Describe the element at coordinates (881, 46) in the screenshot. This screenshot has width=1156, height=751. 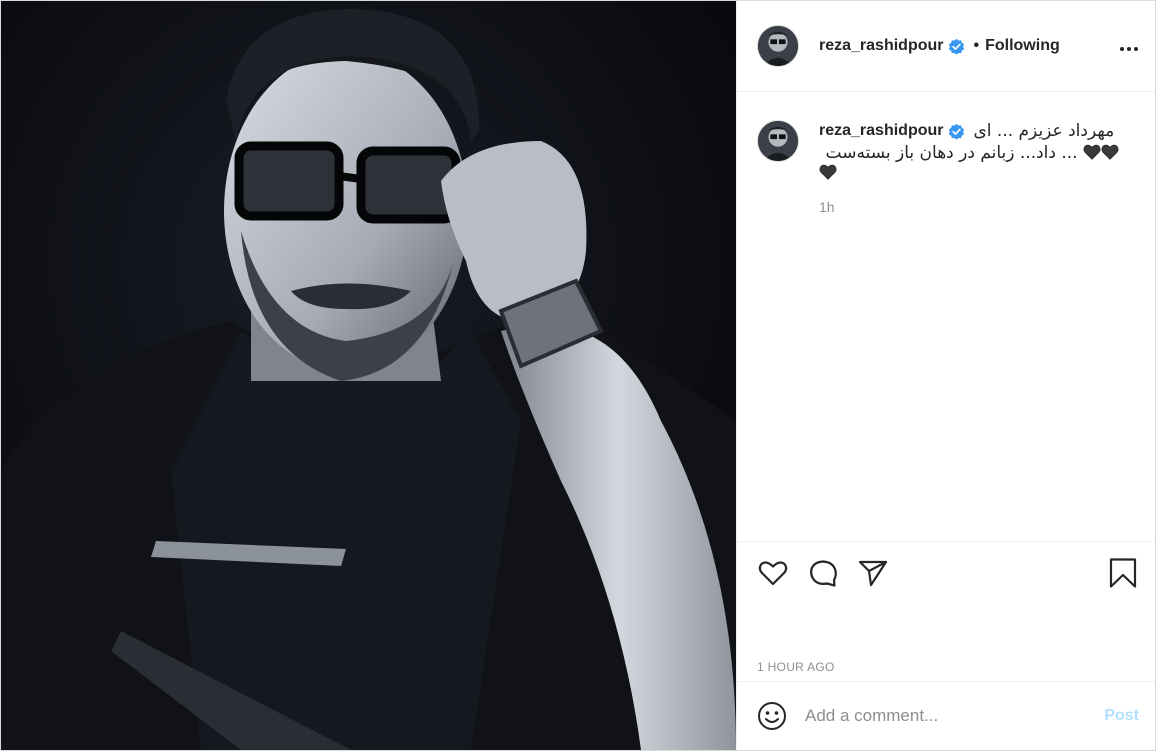
I see `author-username: reza_rashidpour` at that location.